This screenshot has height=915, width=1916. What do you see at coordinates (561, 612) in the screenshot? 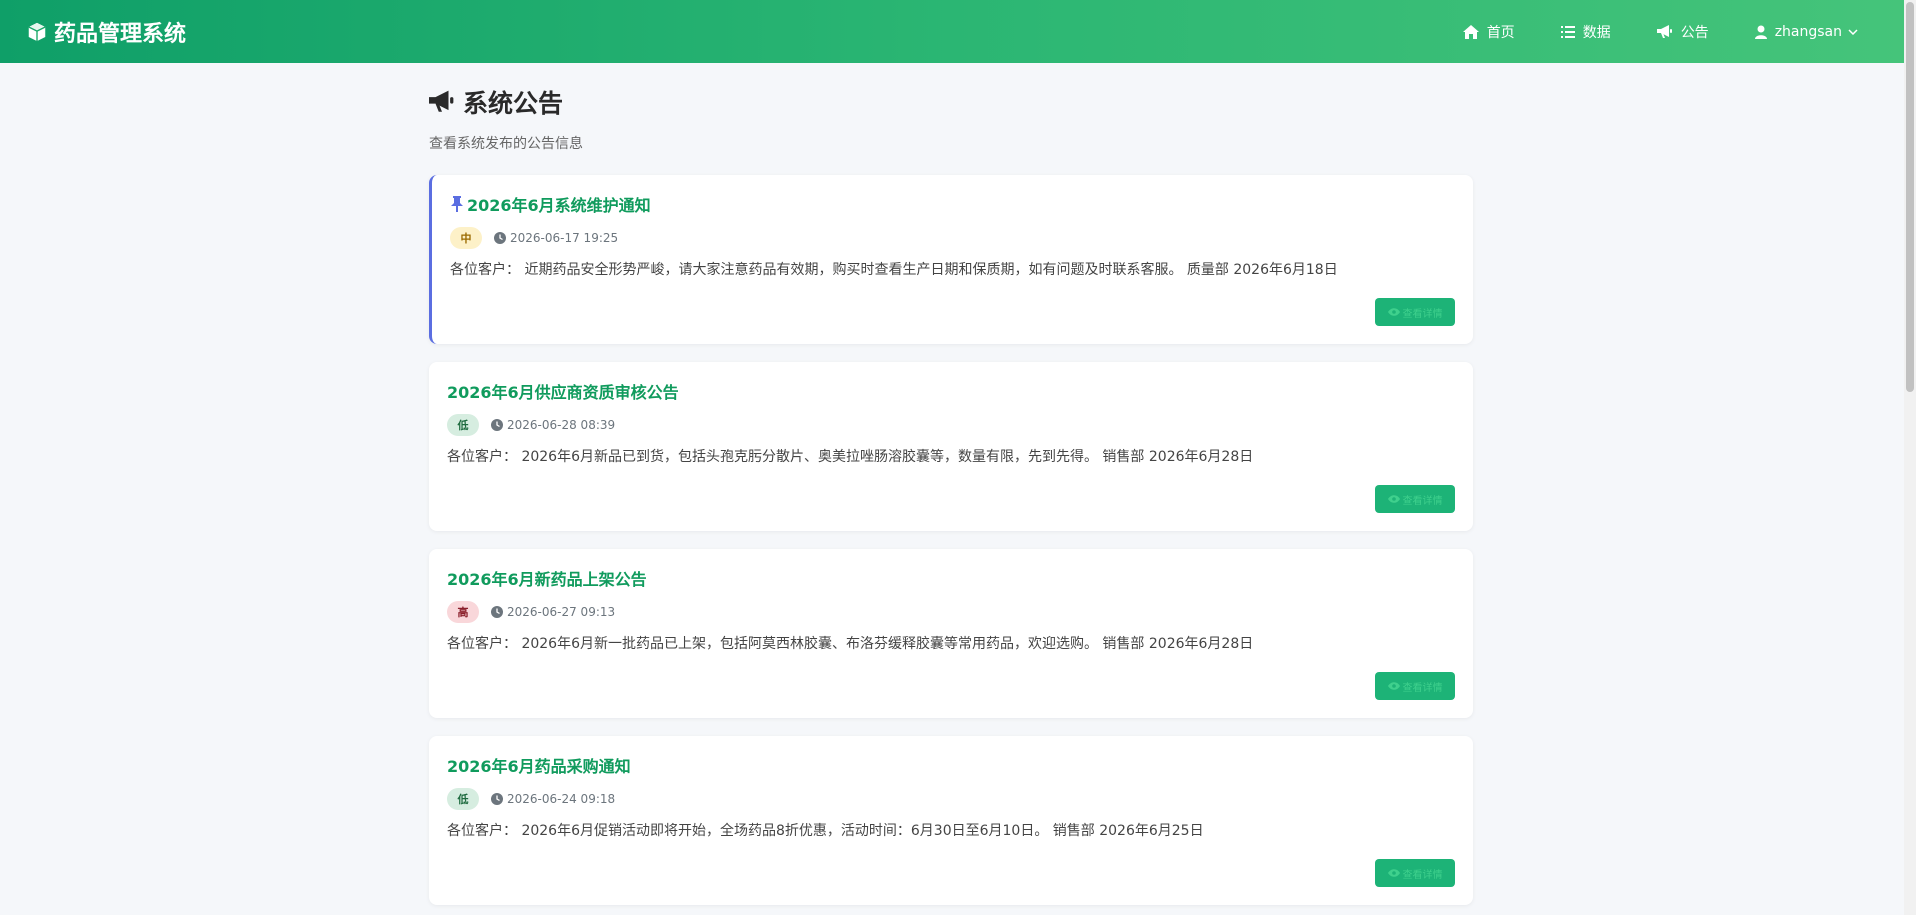
I see `notice-time-text: 2026-06-27 09:13` at bounding box center [561, 612].